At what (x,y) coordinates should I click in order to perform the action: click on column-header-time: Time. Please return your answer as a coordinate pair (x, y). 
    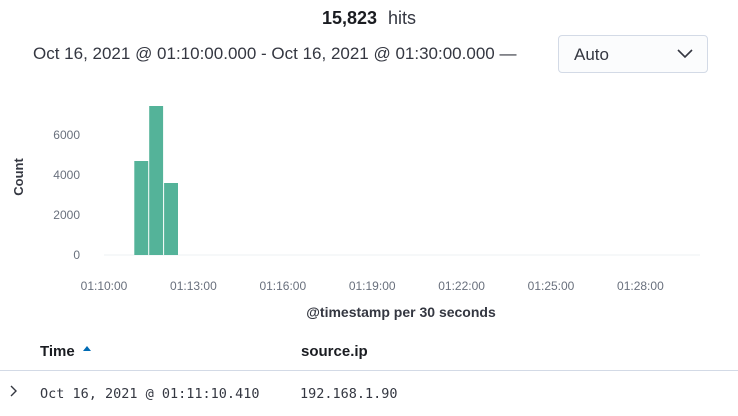
    Looking at the image, I should click on (57, 351).